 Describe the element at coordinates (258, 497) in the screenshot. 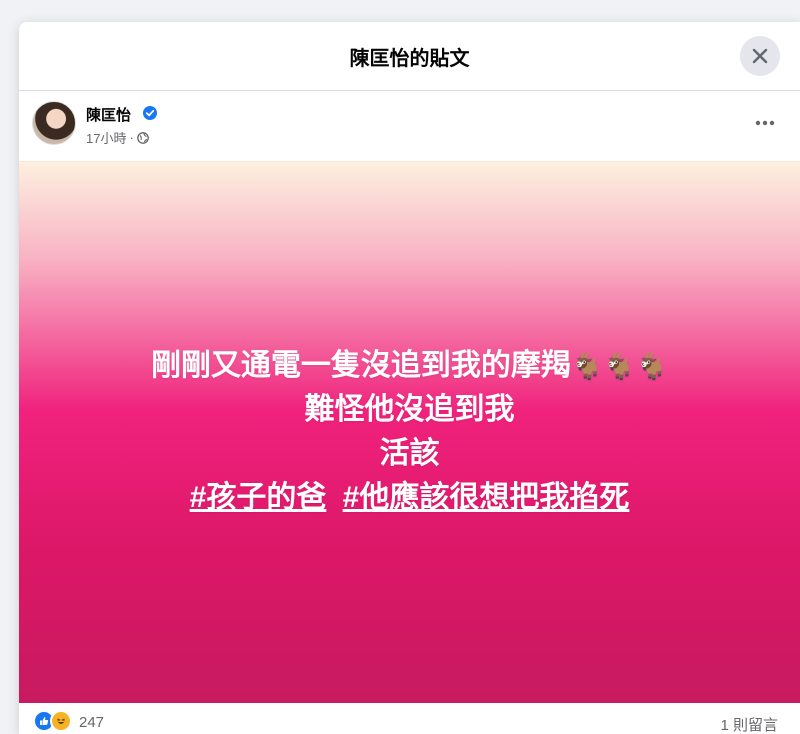

I see `hashtag-link-1: #孩子的爸` at that location.